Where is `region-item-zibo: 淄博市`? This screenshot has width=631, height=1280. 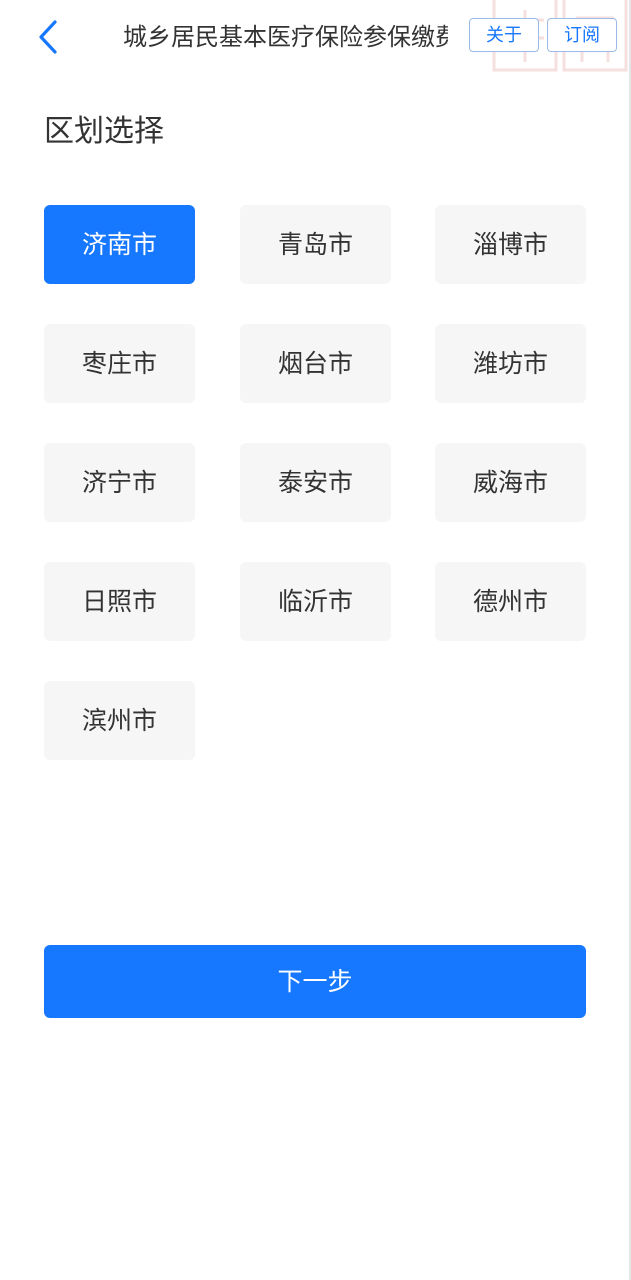
region-item-zibo: 淄博市 is located at coordinates (510, 244).